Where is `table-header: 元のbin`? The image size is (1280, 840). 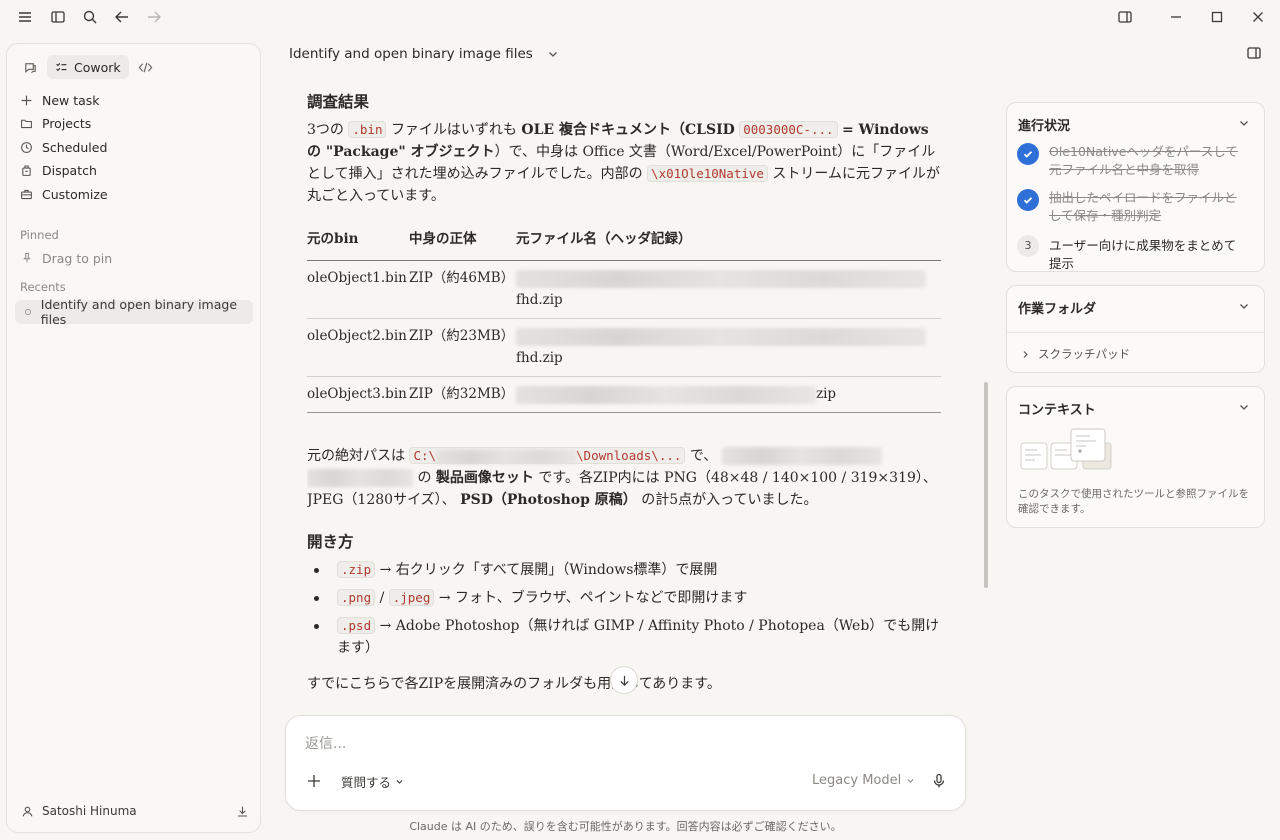
table-header: 元のbin is located at coordinates (358, 243).